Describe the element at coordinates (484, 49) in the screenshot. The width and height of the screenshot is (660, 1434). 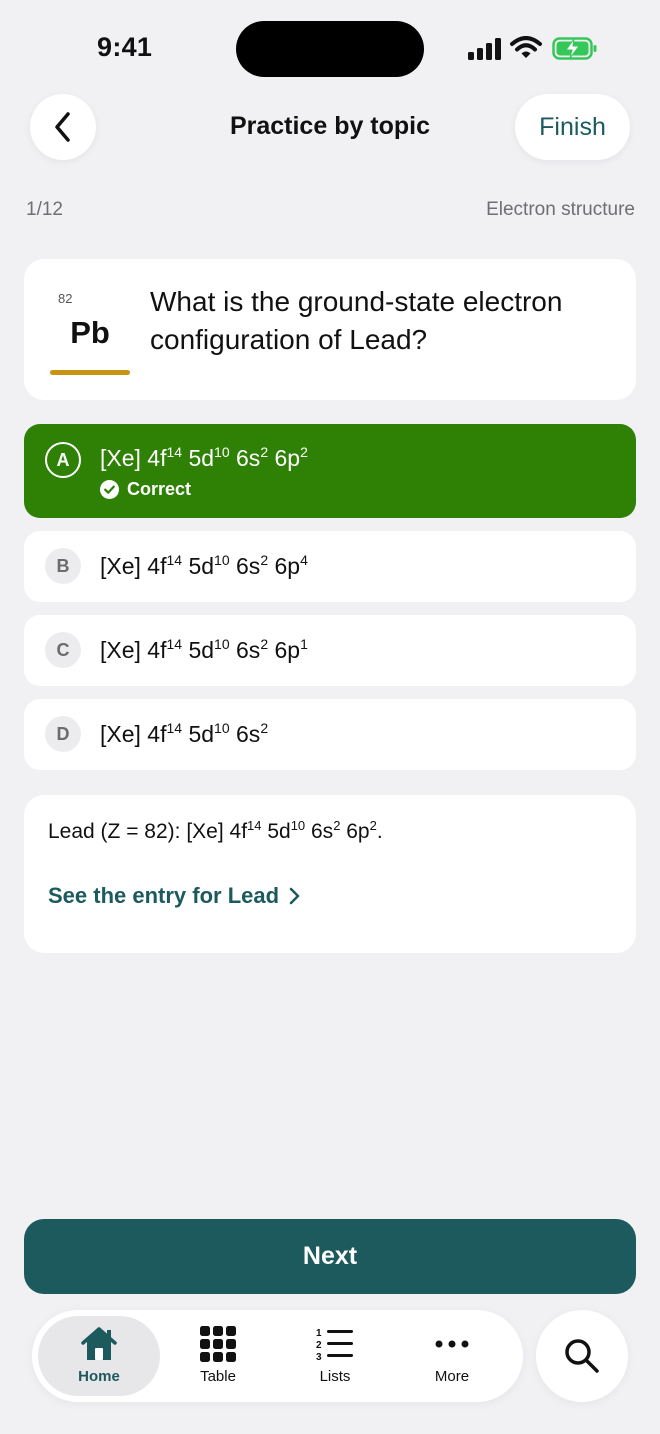
I see `cellular-signal-icon` at that location.